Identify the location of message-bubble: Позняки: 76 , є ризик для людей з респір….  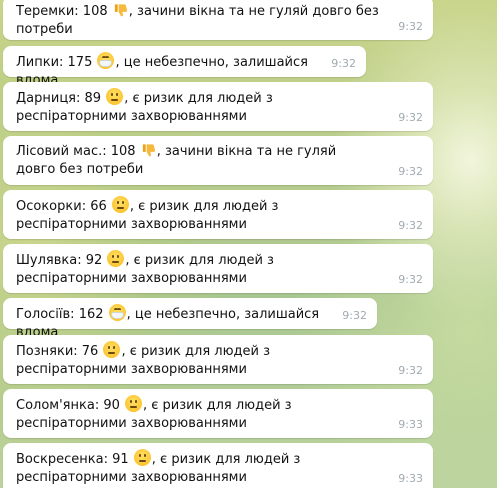
(218, 359).